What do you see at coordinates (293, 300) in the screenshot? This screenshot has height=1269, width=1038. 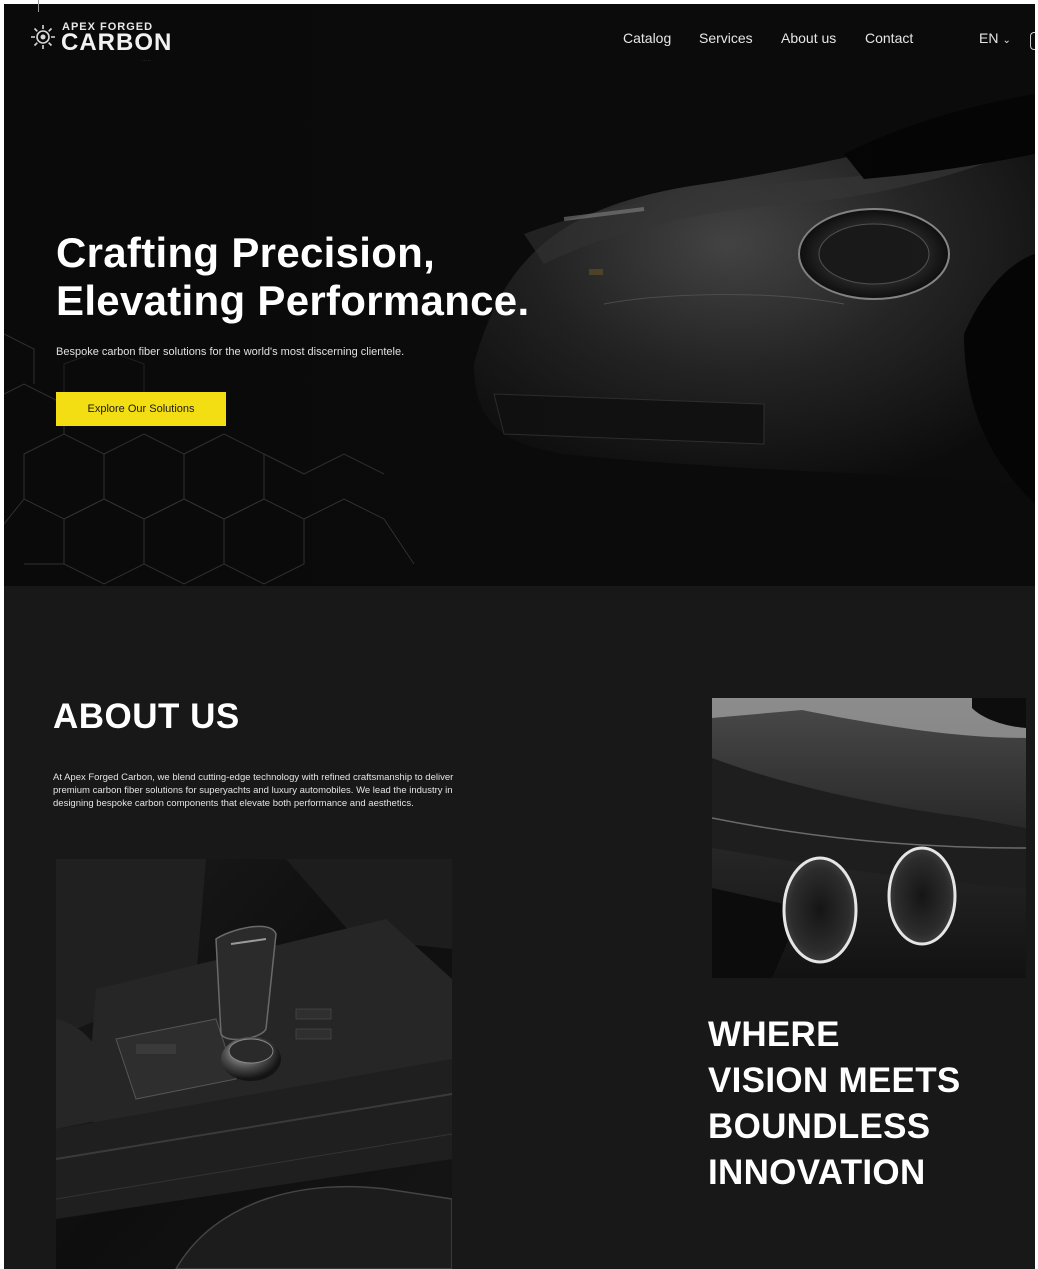 I see `hero-title-line-2: Elevating Performance.` at bounding box center [293, 300].